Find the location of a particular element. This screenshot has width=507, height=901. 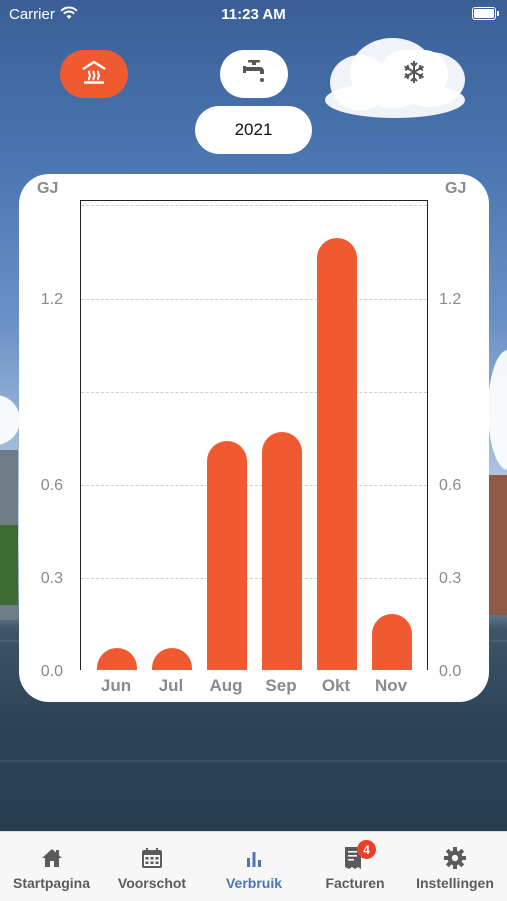

tab-voorschot: Voorschot is located at coordinates (152, 866).